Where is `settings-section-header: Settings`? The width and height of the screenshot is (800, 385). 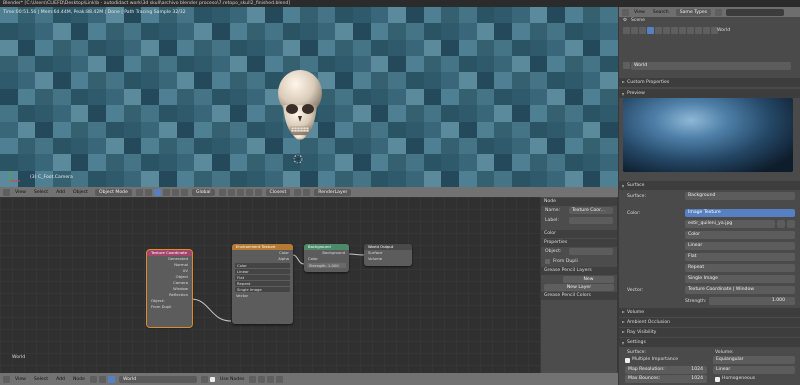 settings-section-header: Settings is located at coordinates (709, 342).